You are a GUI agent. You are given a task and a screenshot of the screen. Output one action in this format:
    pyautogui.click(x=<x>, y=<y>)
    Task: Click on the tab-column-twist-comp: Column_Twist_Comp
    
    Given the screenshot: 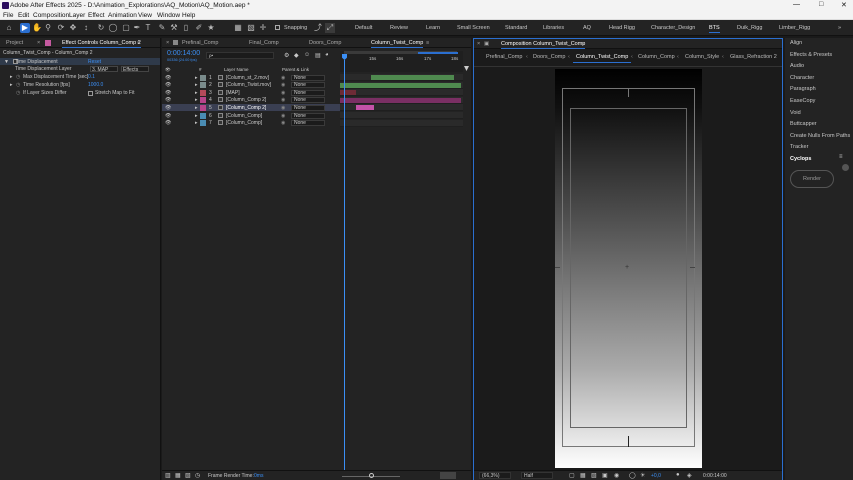 What is the action you would take?
    pyautogui.click(x=397, y=44)
    